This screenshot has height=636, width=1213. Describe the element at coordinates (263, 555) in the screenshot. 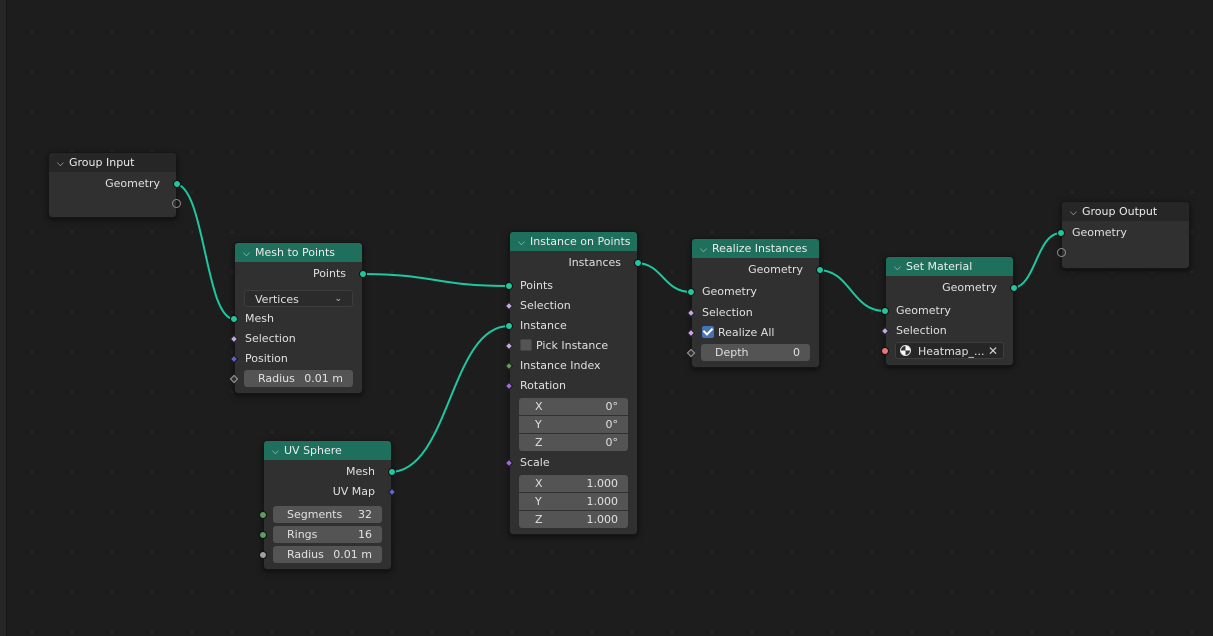

I see `radius-socket` at that location.